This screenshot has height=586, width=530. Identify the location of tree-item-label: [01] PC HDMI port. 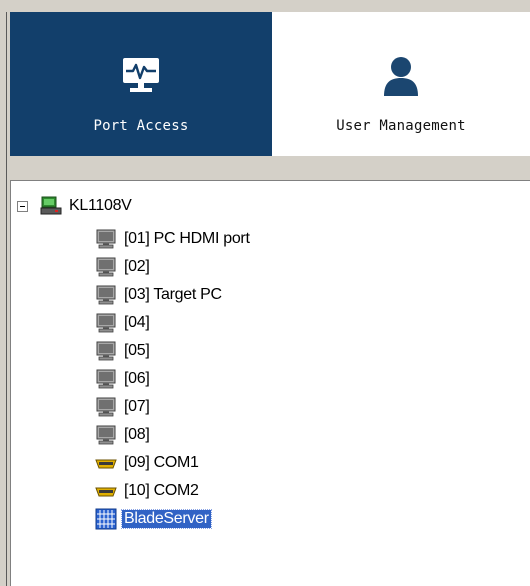
(187, 238).